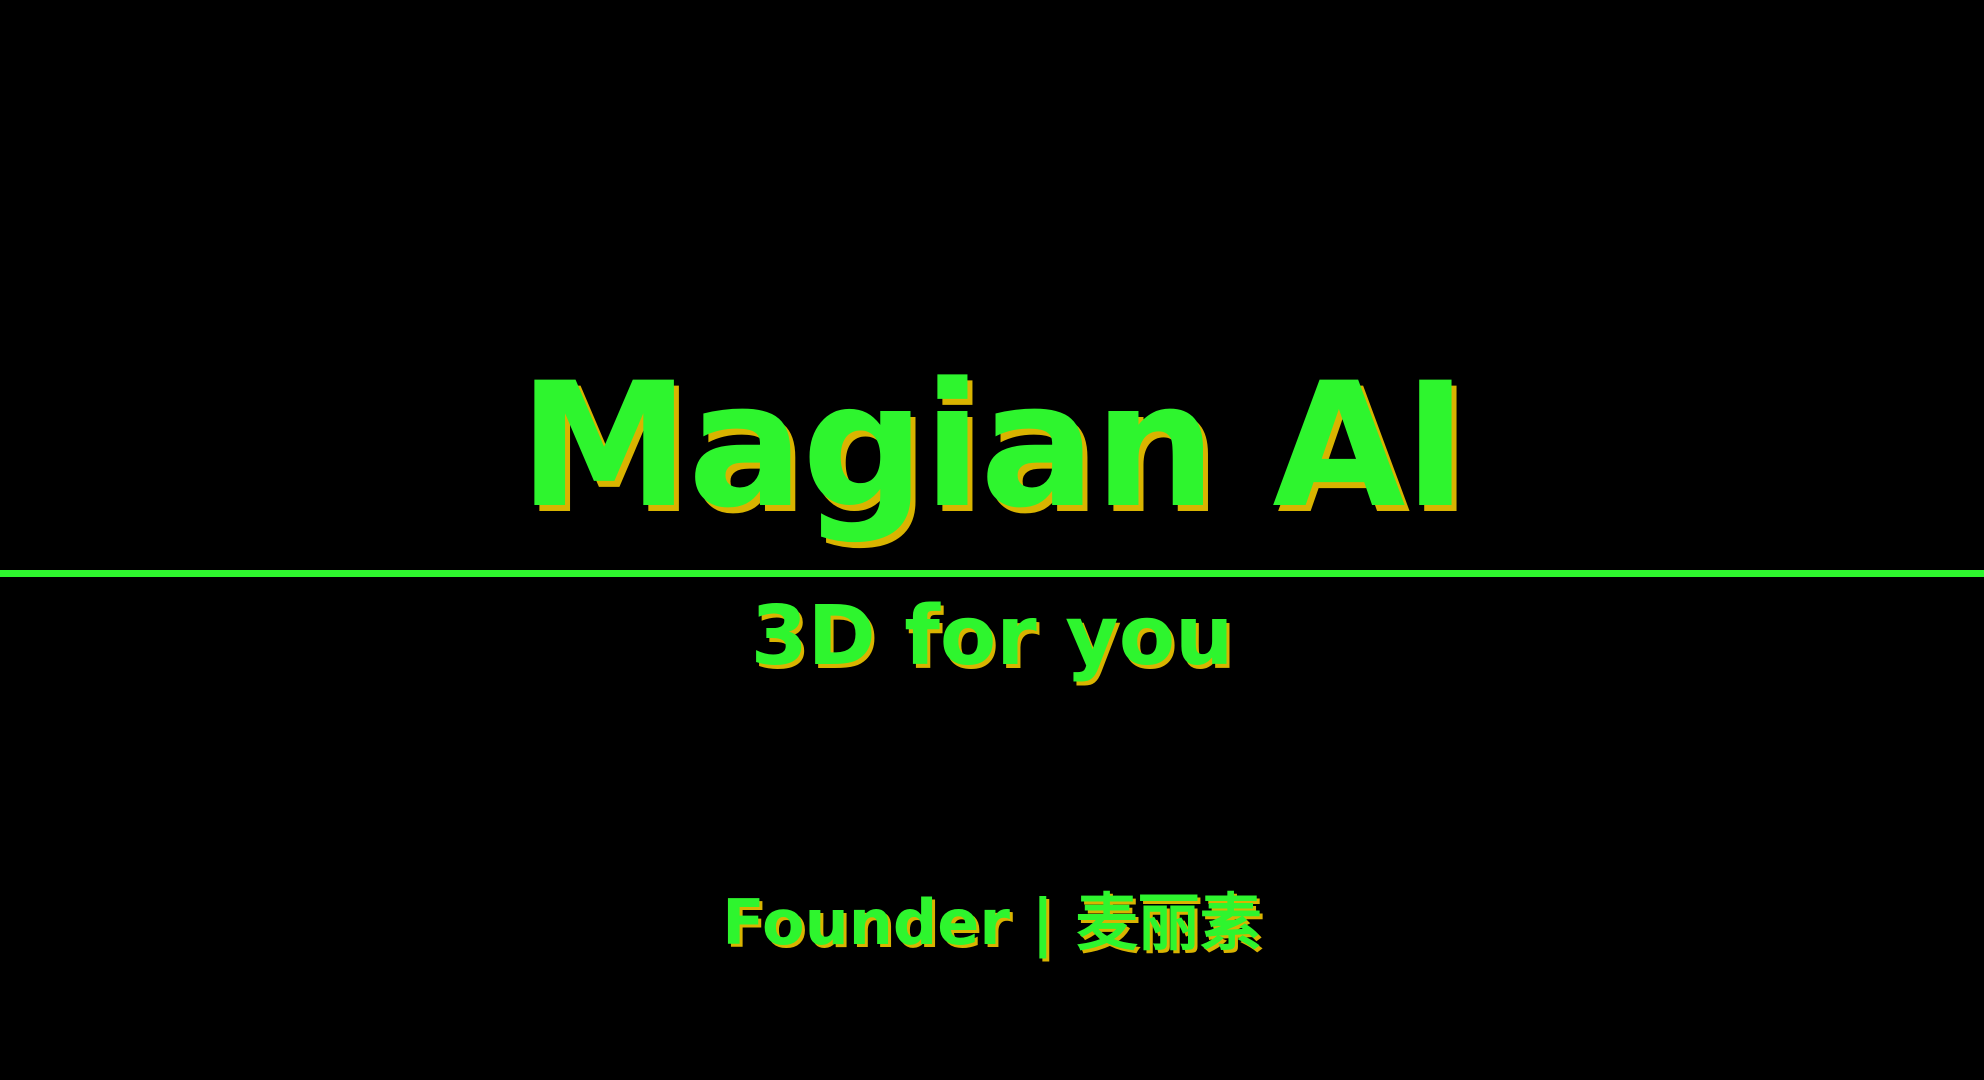 This screenshot has height=1080, width=1984. I want to click on divider-line, so click(992, 573).